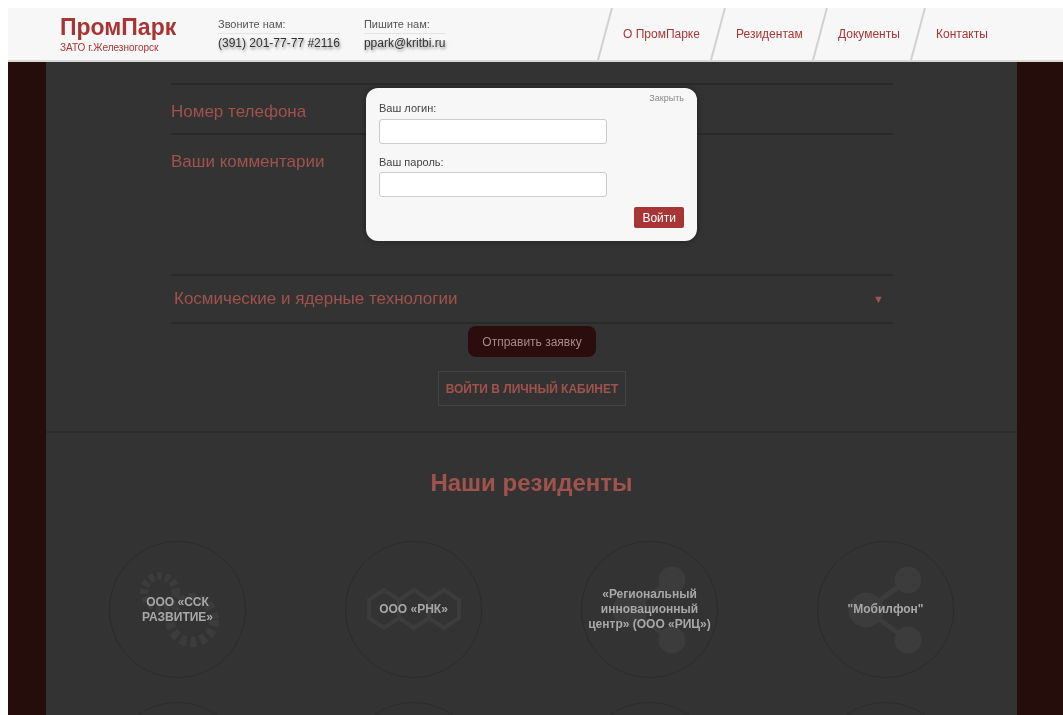  What do you see at coordinates (532, 341) in the screenshot?
I see `submit-request-button: Отправить заявку` at bounding box center [532, 341].